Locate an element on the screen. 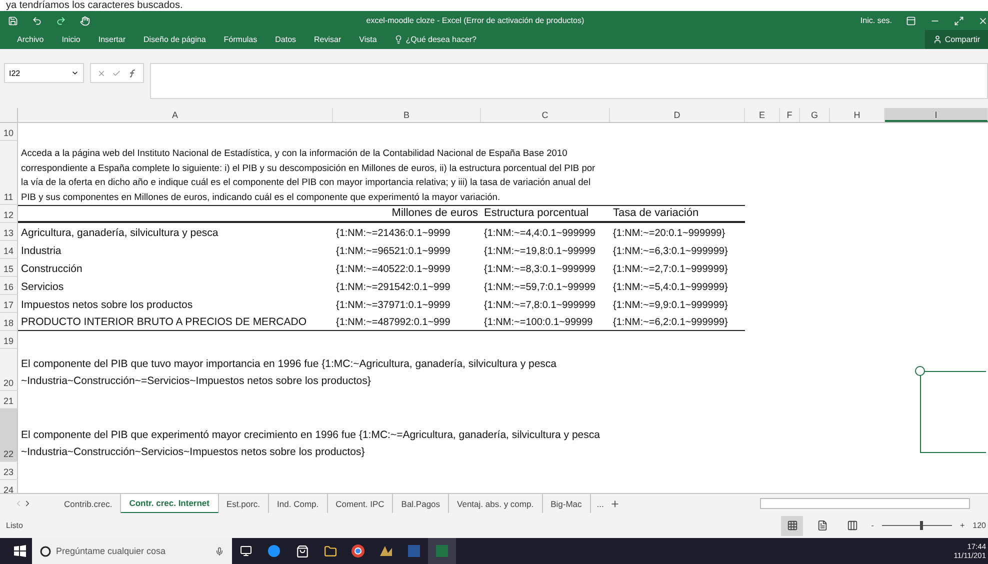 This screenshot has height=564, width=988. add-sheet-icon is located at coordinates (615, 503).